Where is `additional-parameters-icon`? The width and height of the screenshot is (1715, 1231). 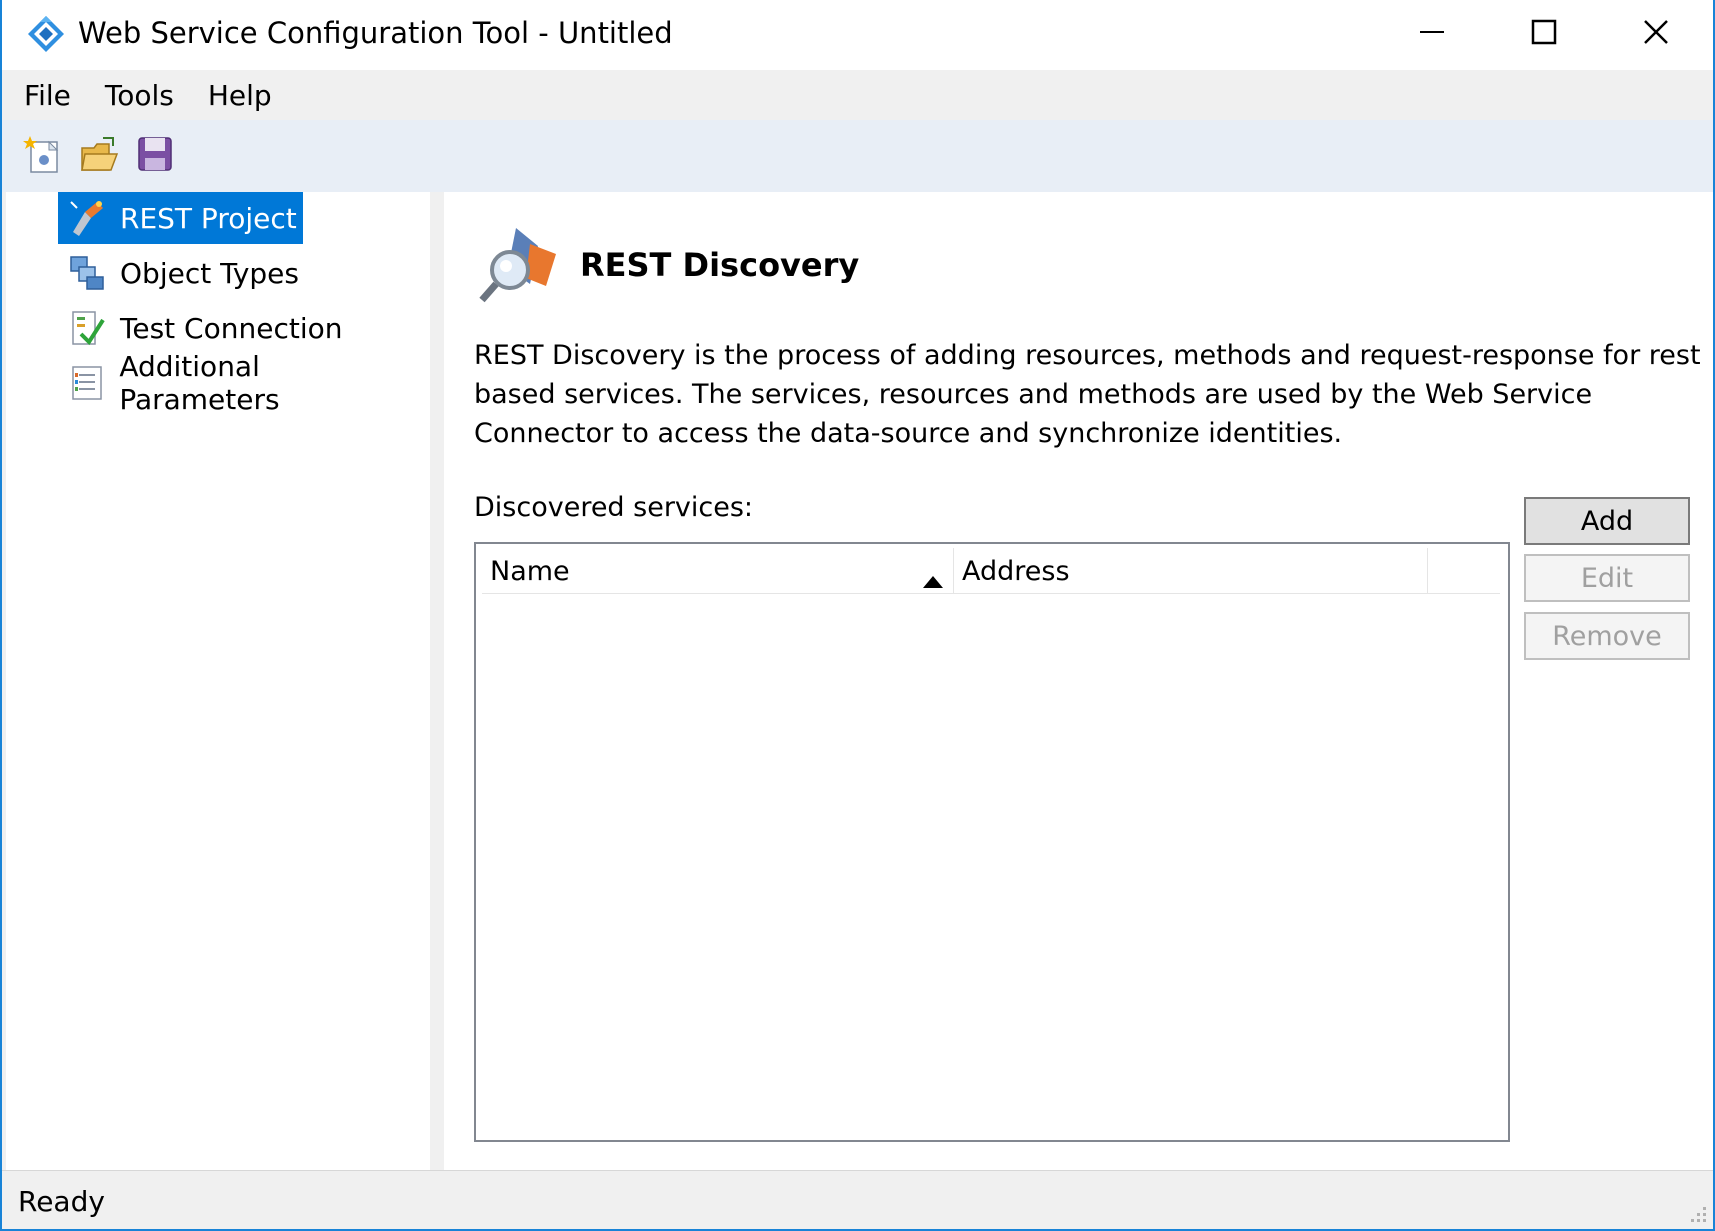
additional-parameters-icon is located at coordinates (86, 383).